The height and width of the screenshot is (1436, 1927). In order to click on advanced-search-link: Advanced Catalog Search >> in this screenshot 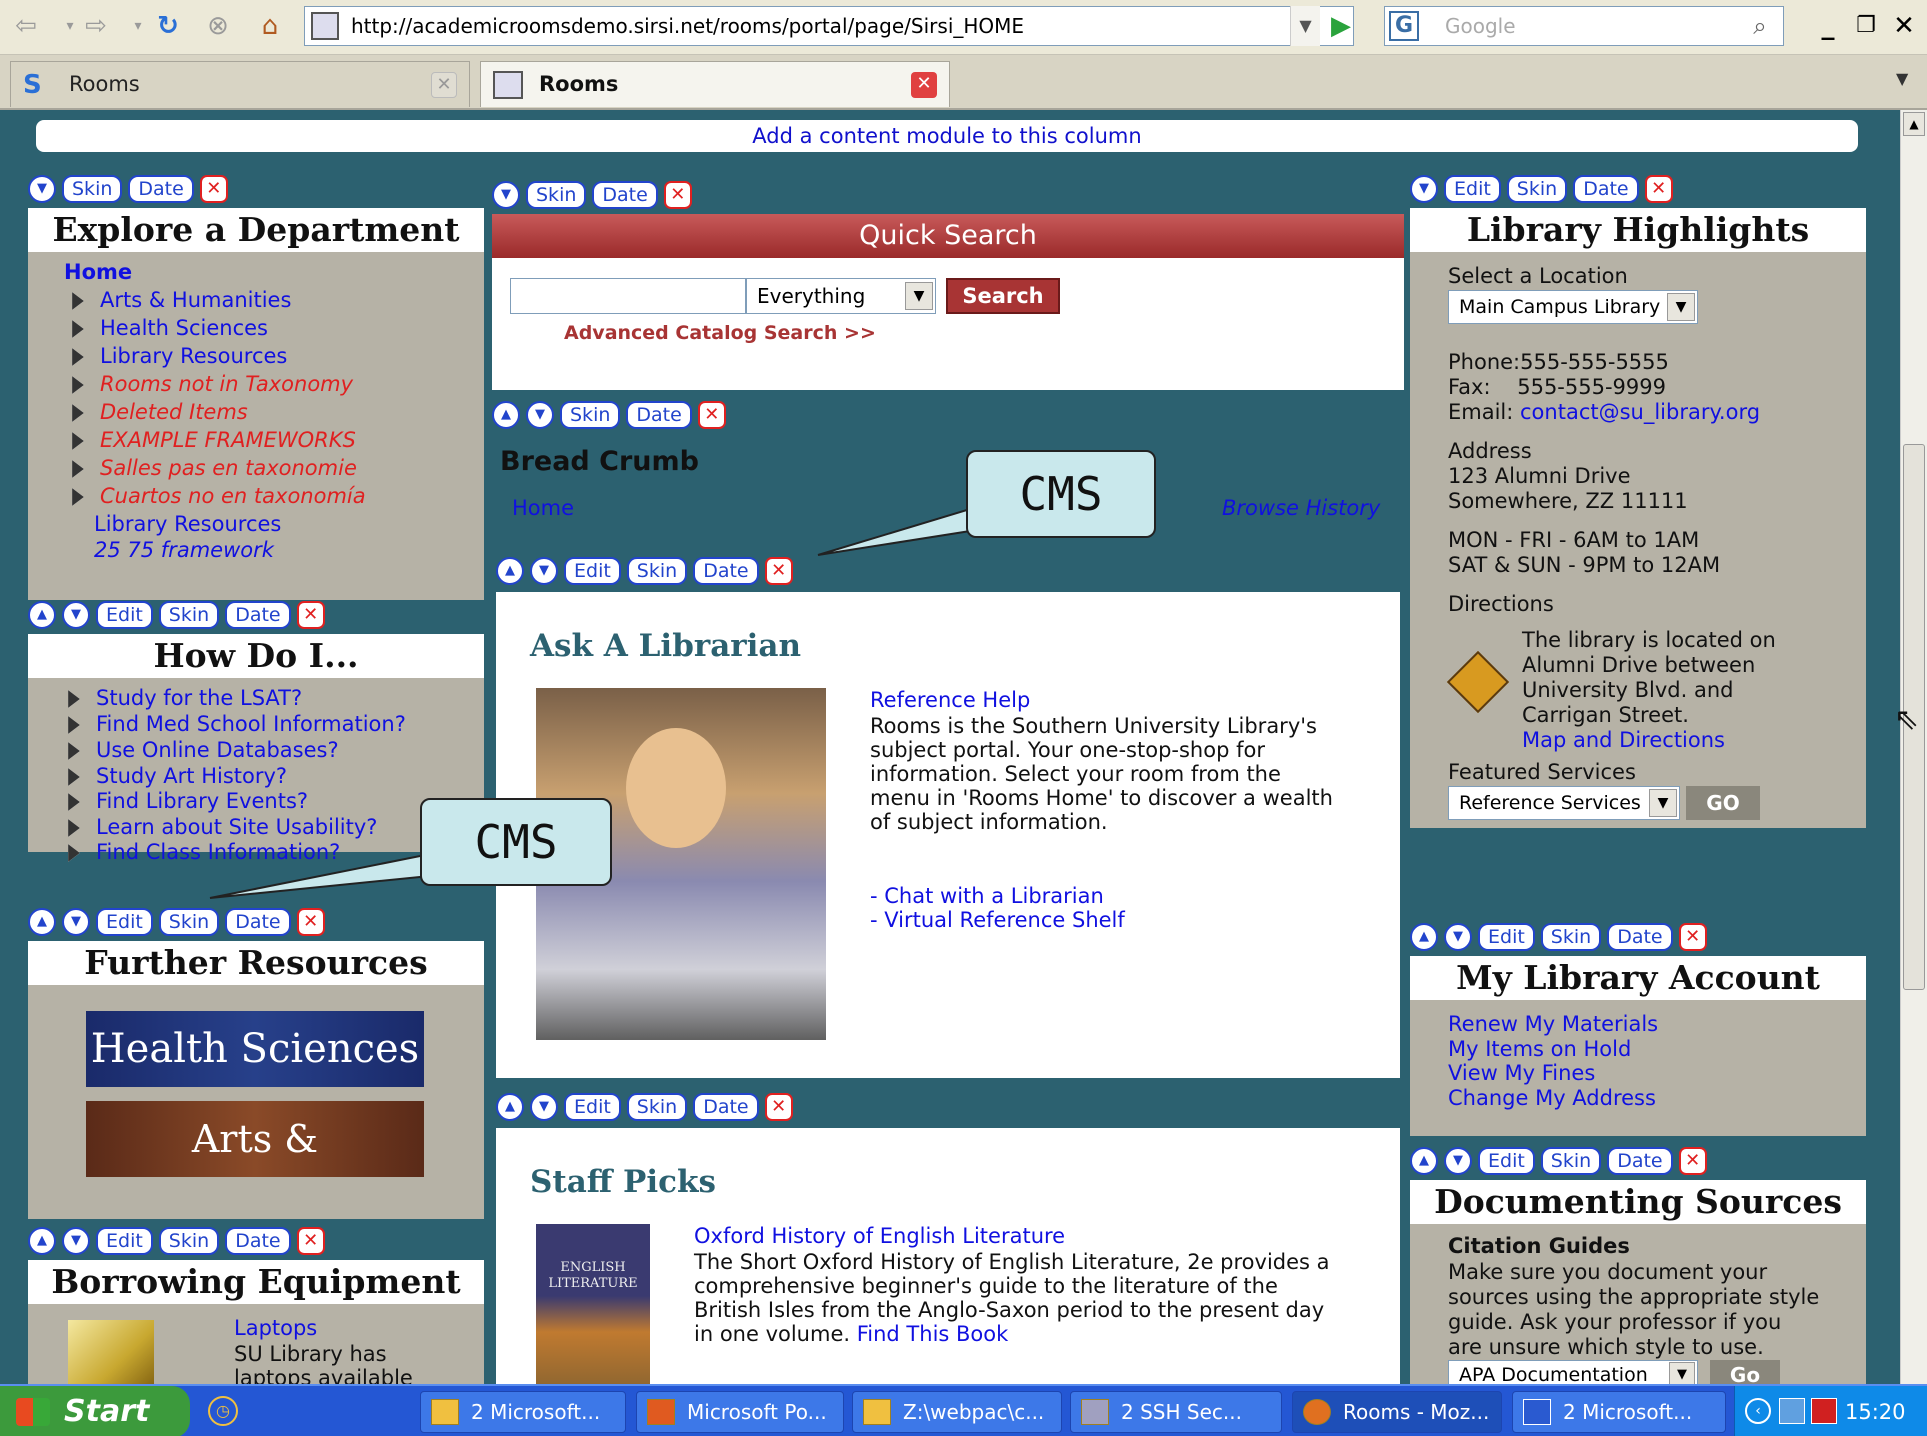, I will do `click(720, 333)`.